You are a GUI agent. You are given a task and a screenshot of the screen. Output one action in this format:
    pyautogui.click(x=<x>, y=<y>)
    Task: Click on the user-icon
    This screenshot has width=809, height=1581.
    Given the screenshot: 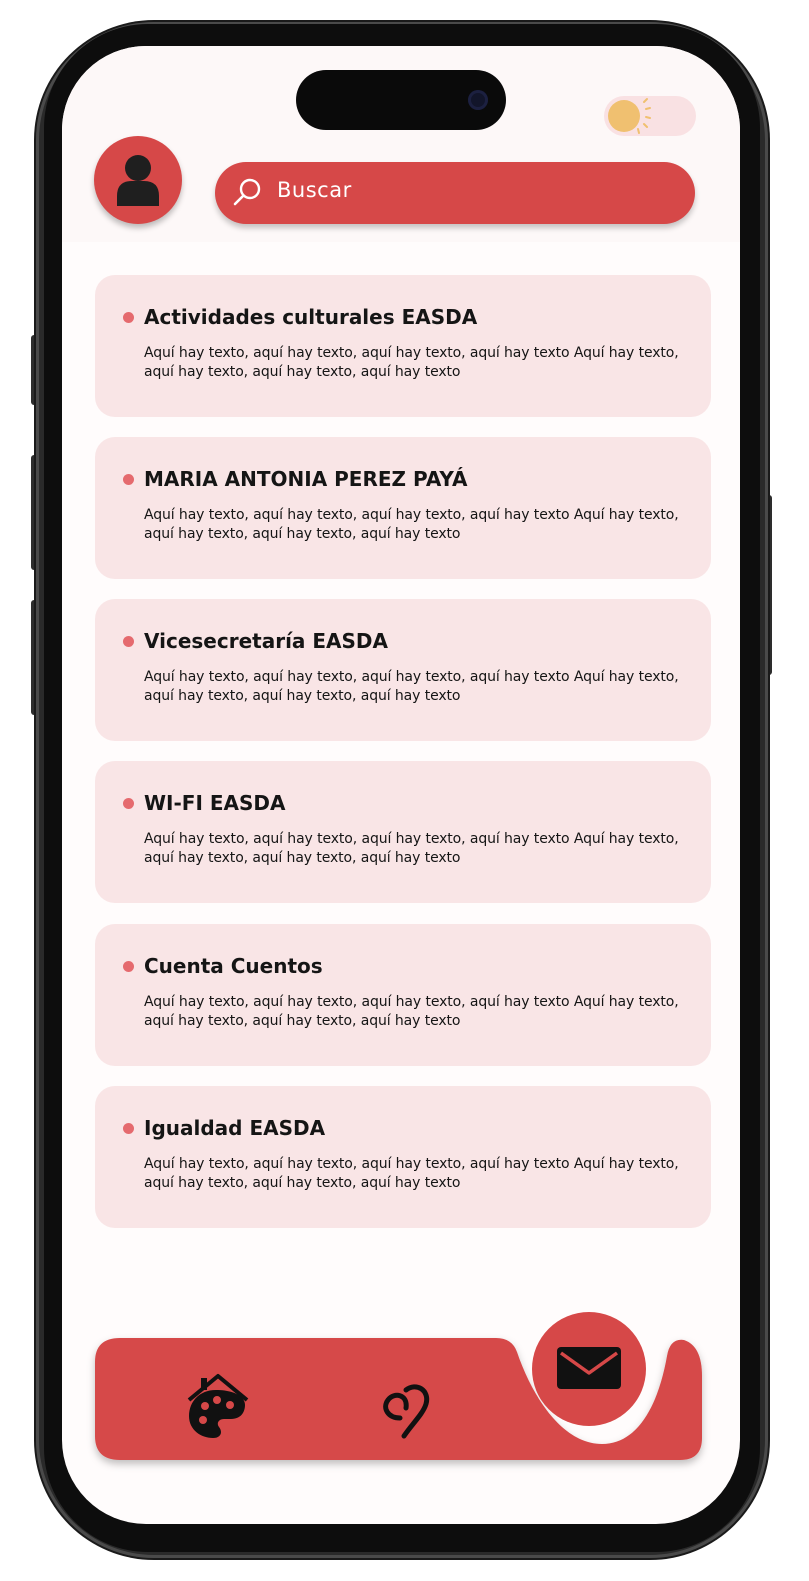 What is the action you would take?
    pyautogui.click(x=138, y=180)
    